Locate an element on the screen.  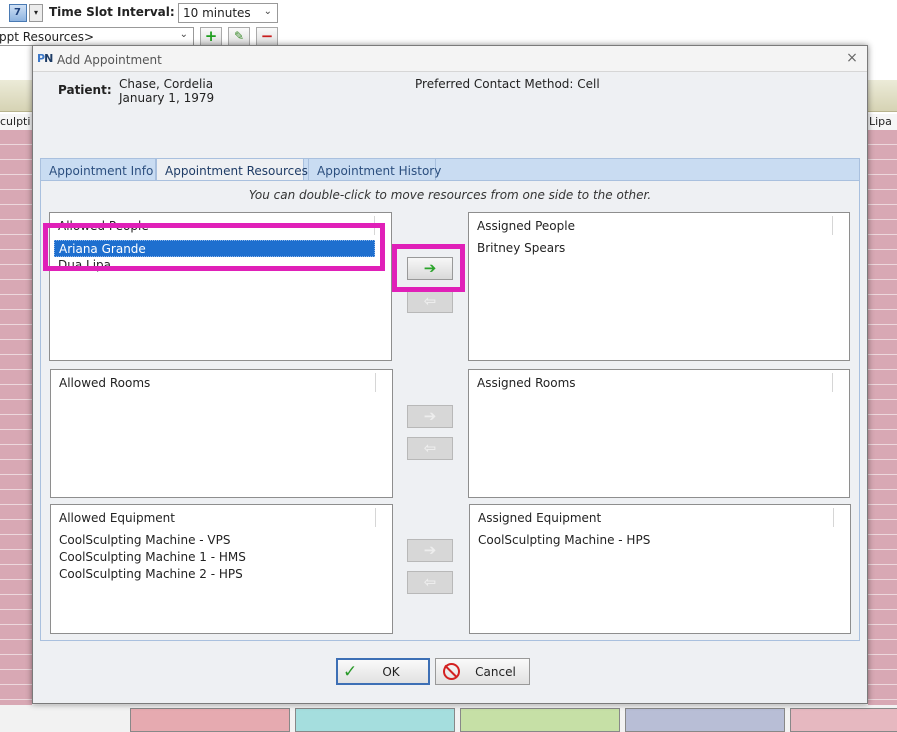
resources-select-value: ppt Resources> is located at coordinates (47, 37).